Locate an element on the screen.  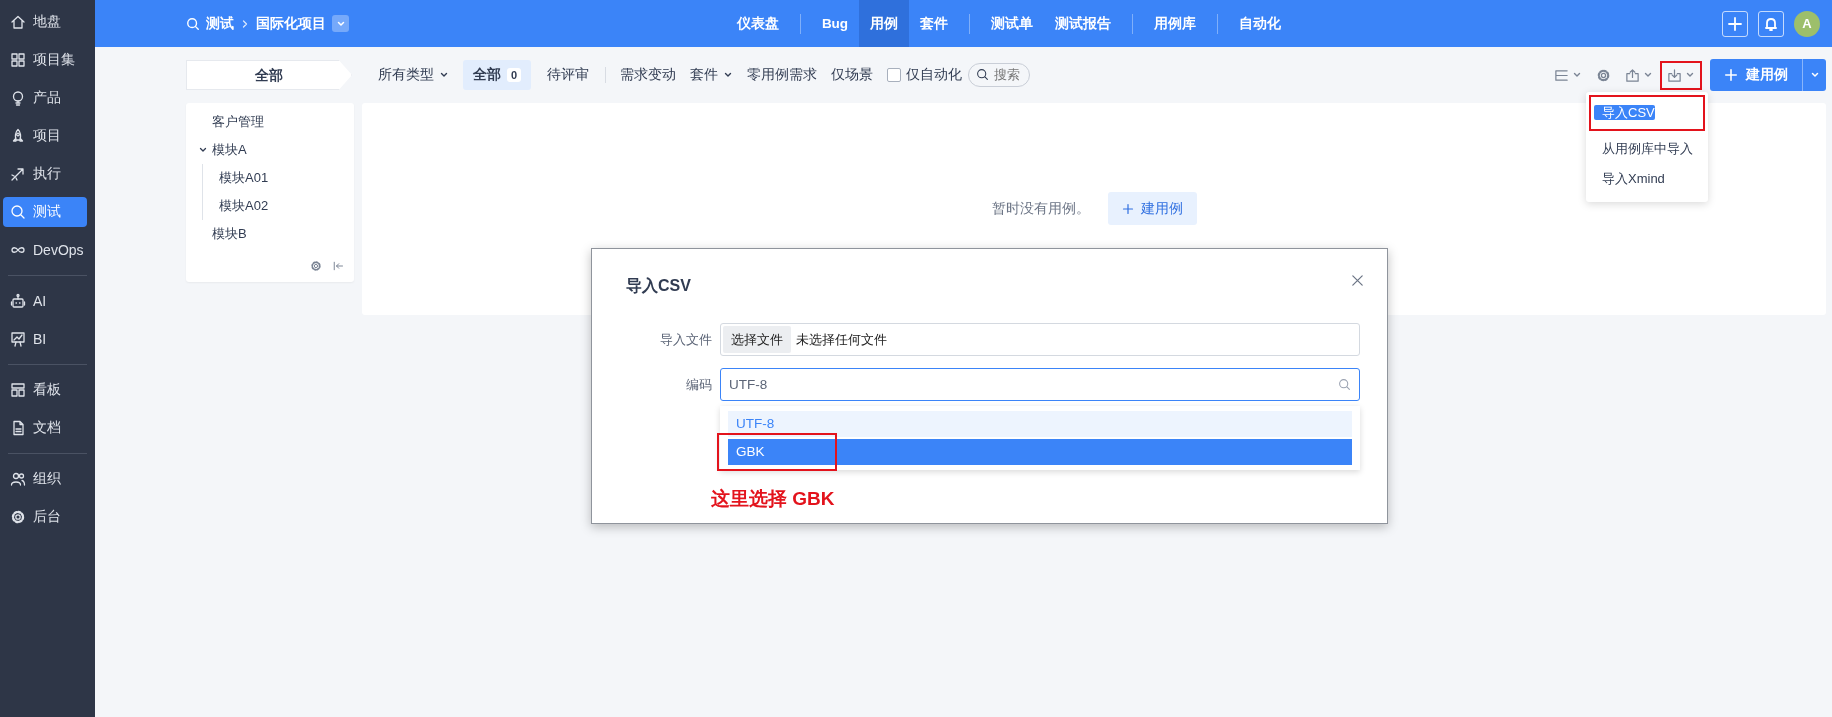
nav-tab: 自动化 is located at coordinates (1260, 23).